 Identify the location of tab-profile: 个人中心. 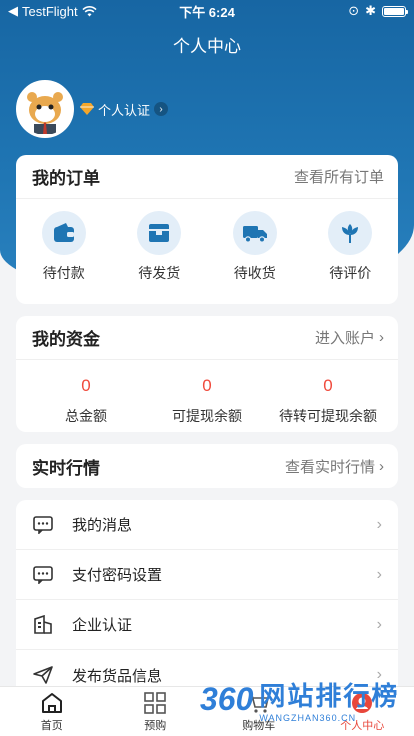
(362, 711).